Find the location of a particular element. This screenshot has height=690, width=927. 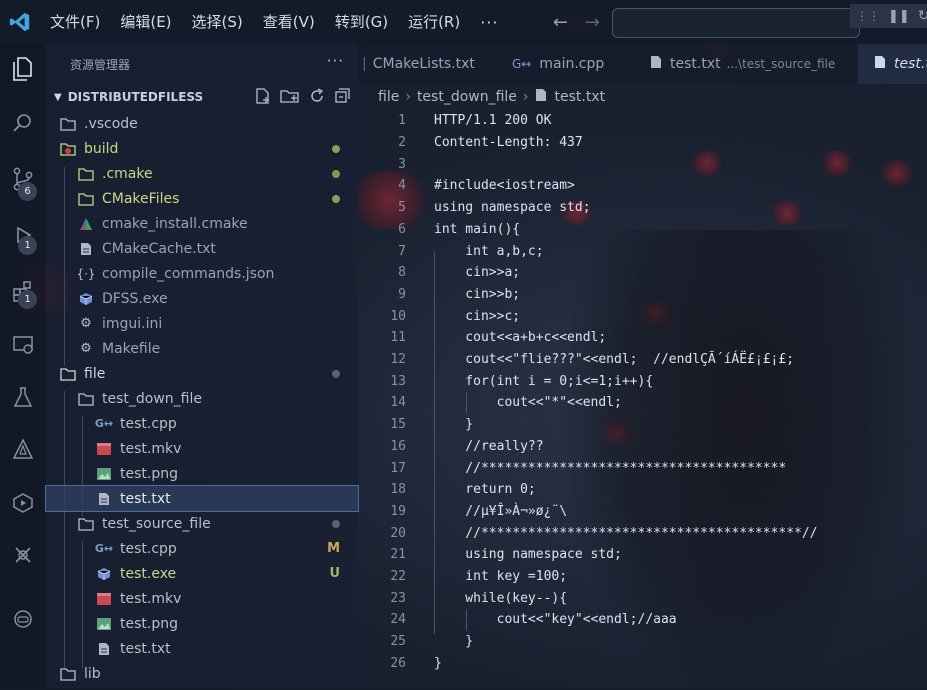

tree-item: CMakeCache.txt is located at coordinates (202, 248).